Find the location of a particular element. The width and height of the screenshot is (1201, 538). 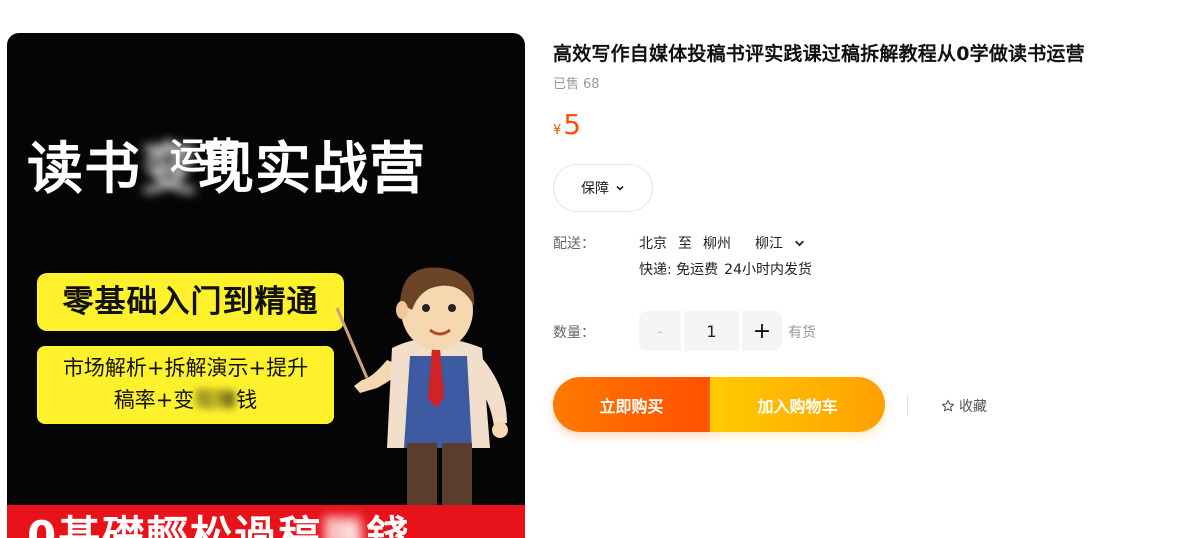

shipping-destination: 北京 至 柳州 柳江 is located at coordinates (722, 243).